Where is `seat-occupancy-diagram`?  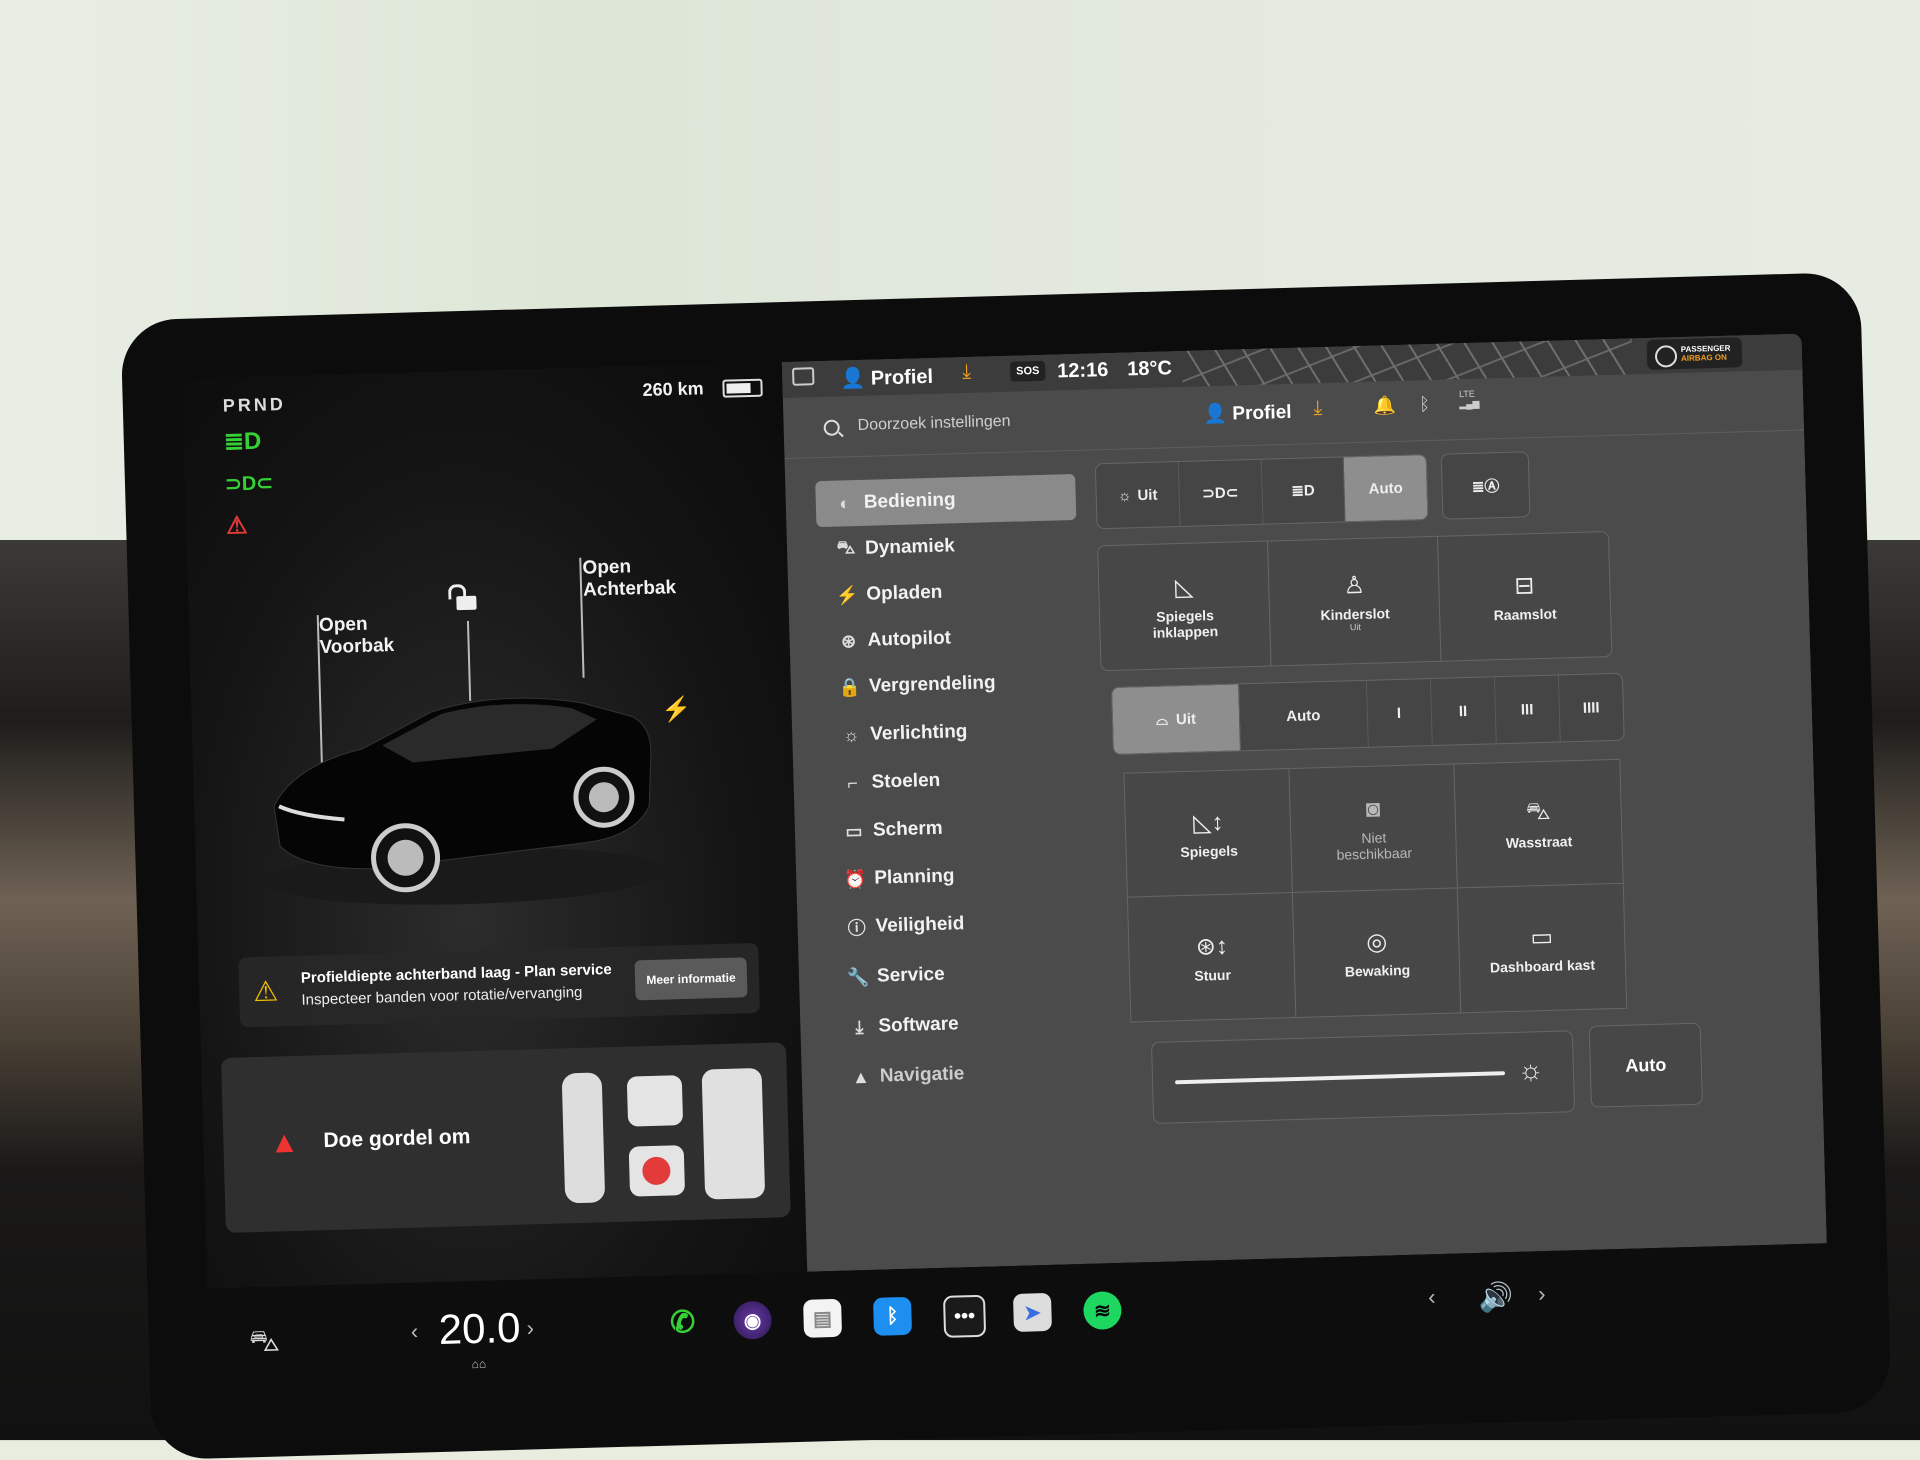 seat-occupancy-diagram is located at coordinates (663, 1136).